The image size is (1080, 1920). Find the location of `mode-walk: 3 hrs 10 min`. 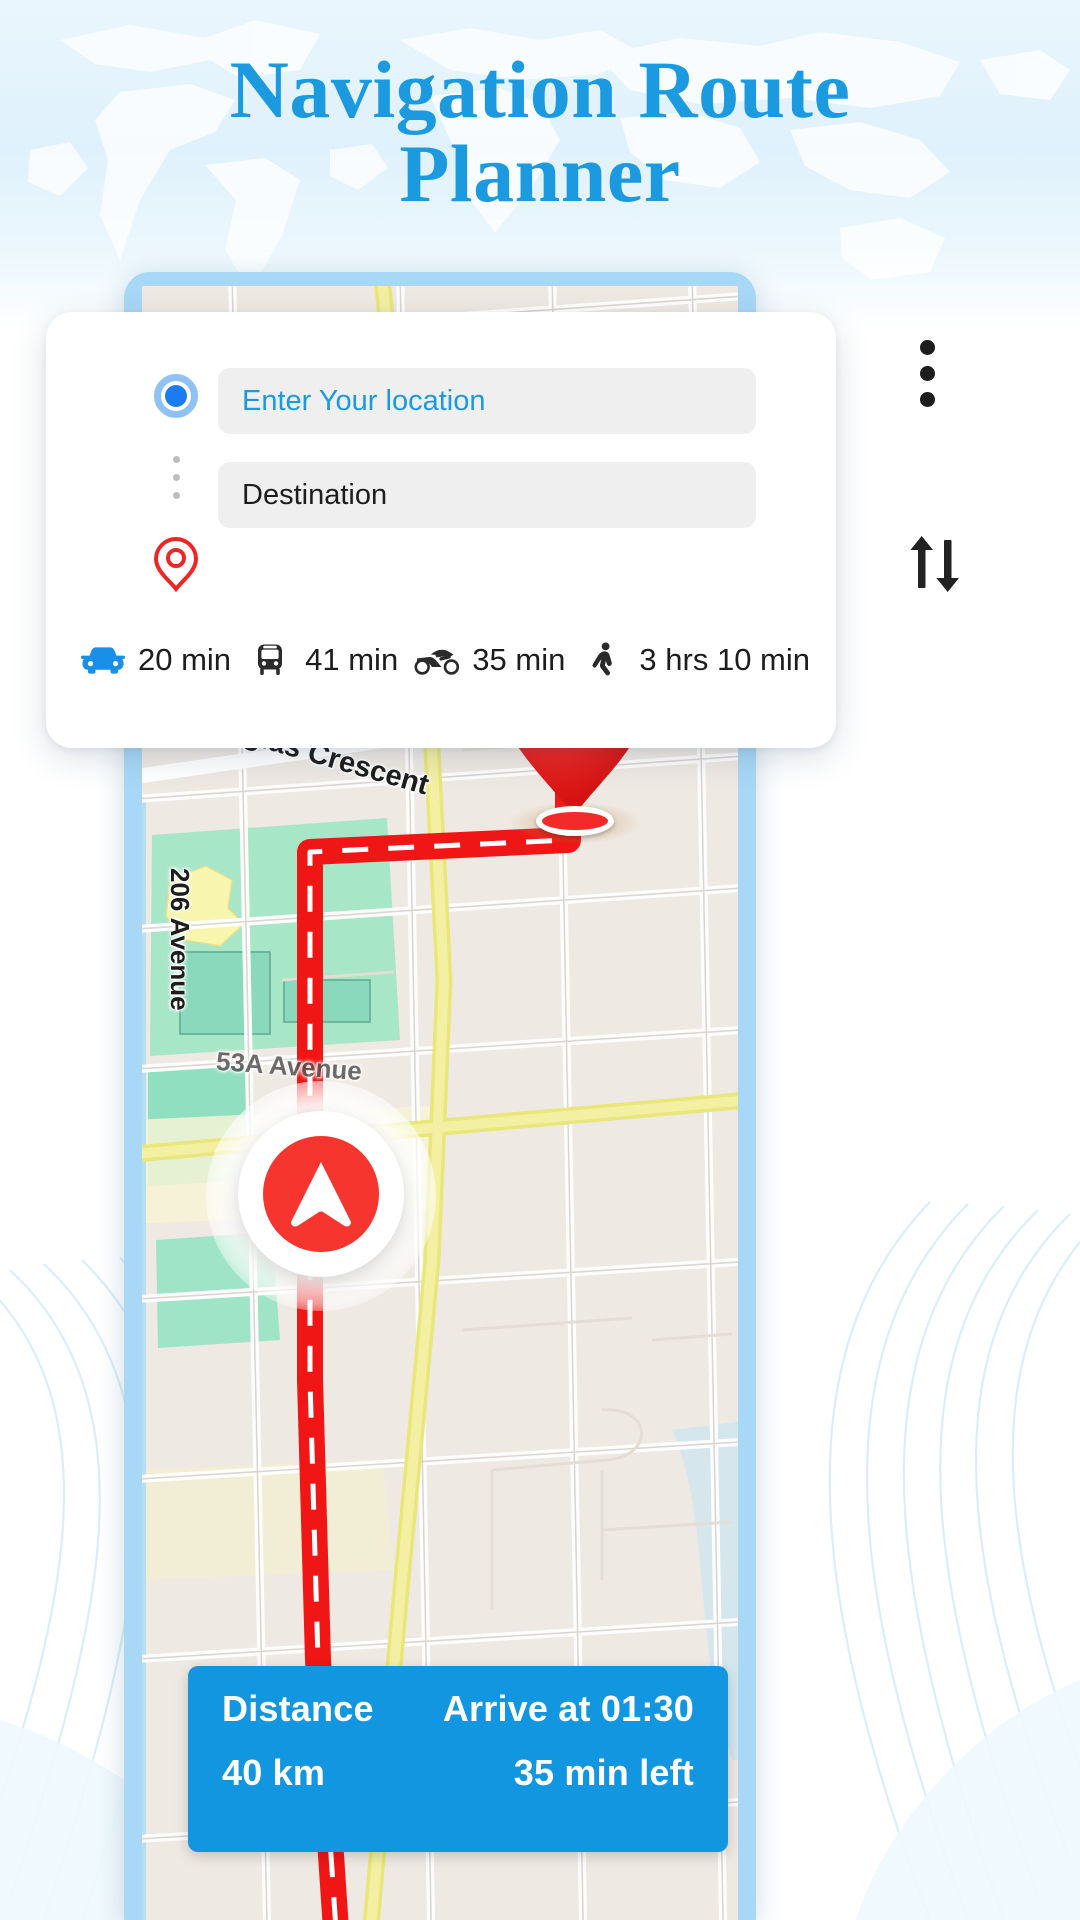

mode-walk: 3 hrs 10 min is located at coordinates (695, 660).